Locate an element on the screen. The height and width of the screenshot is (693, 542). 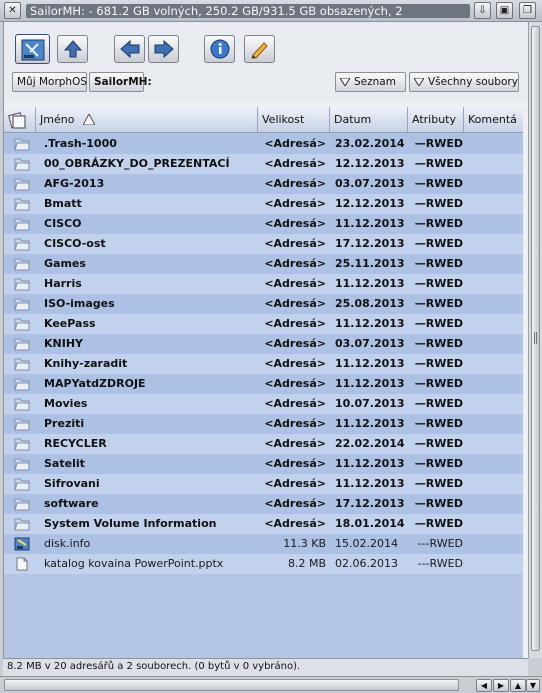
column-header-comment: Komentá is located at coordinates (493, 120).